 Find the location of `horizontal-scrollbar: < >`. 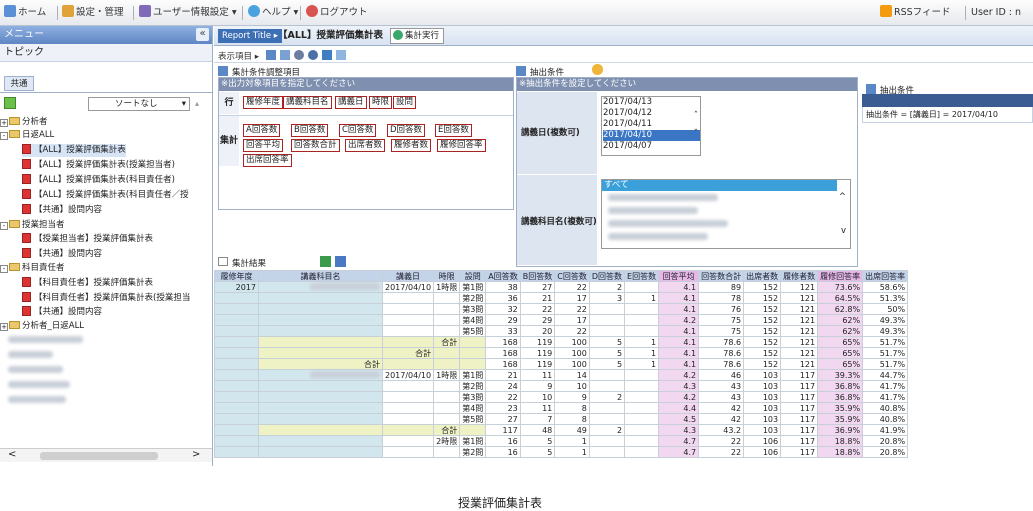

horizontal-scrollbar: < > is located at coordinates (106, 455).